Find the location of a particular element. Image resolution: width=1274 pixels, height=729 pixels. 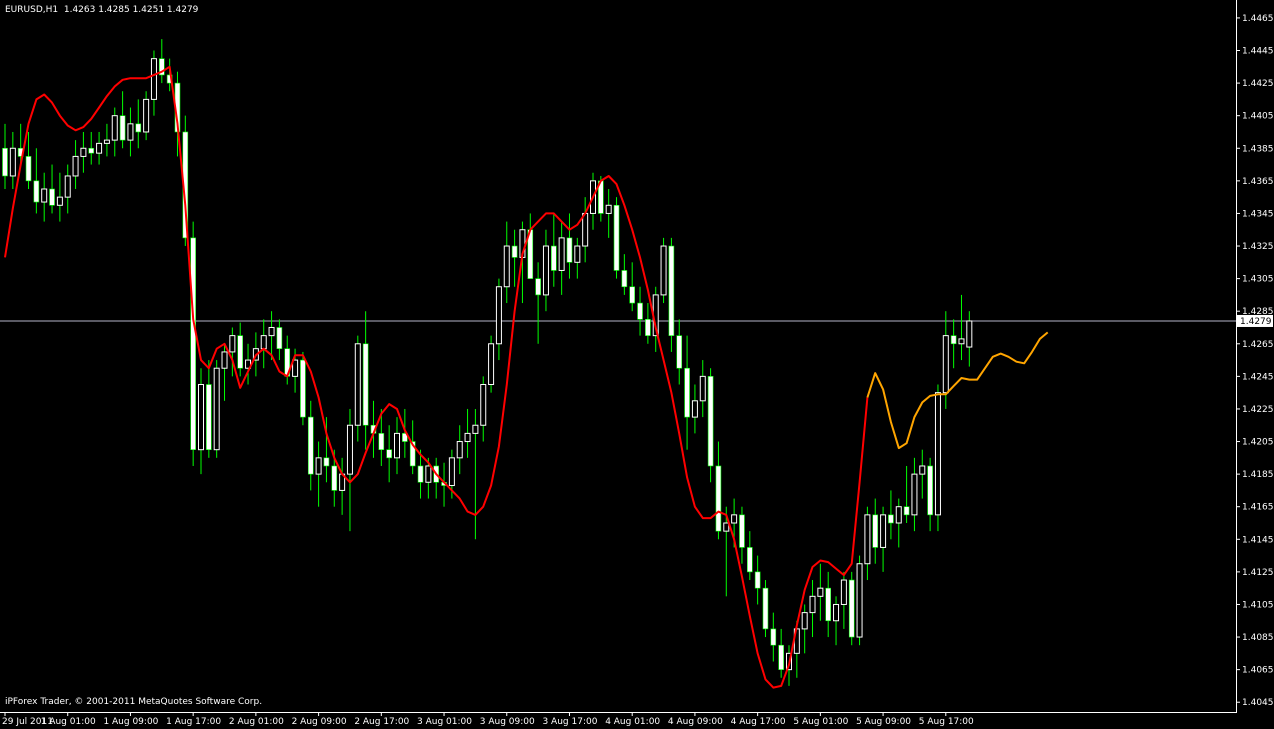

time-tick-label: 3 Aug 09:00 is located at coordinates (507, 722).